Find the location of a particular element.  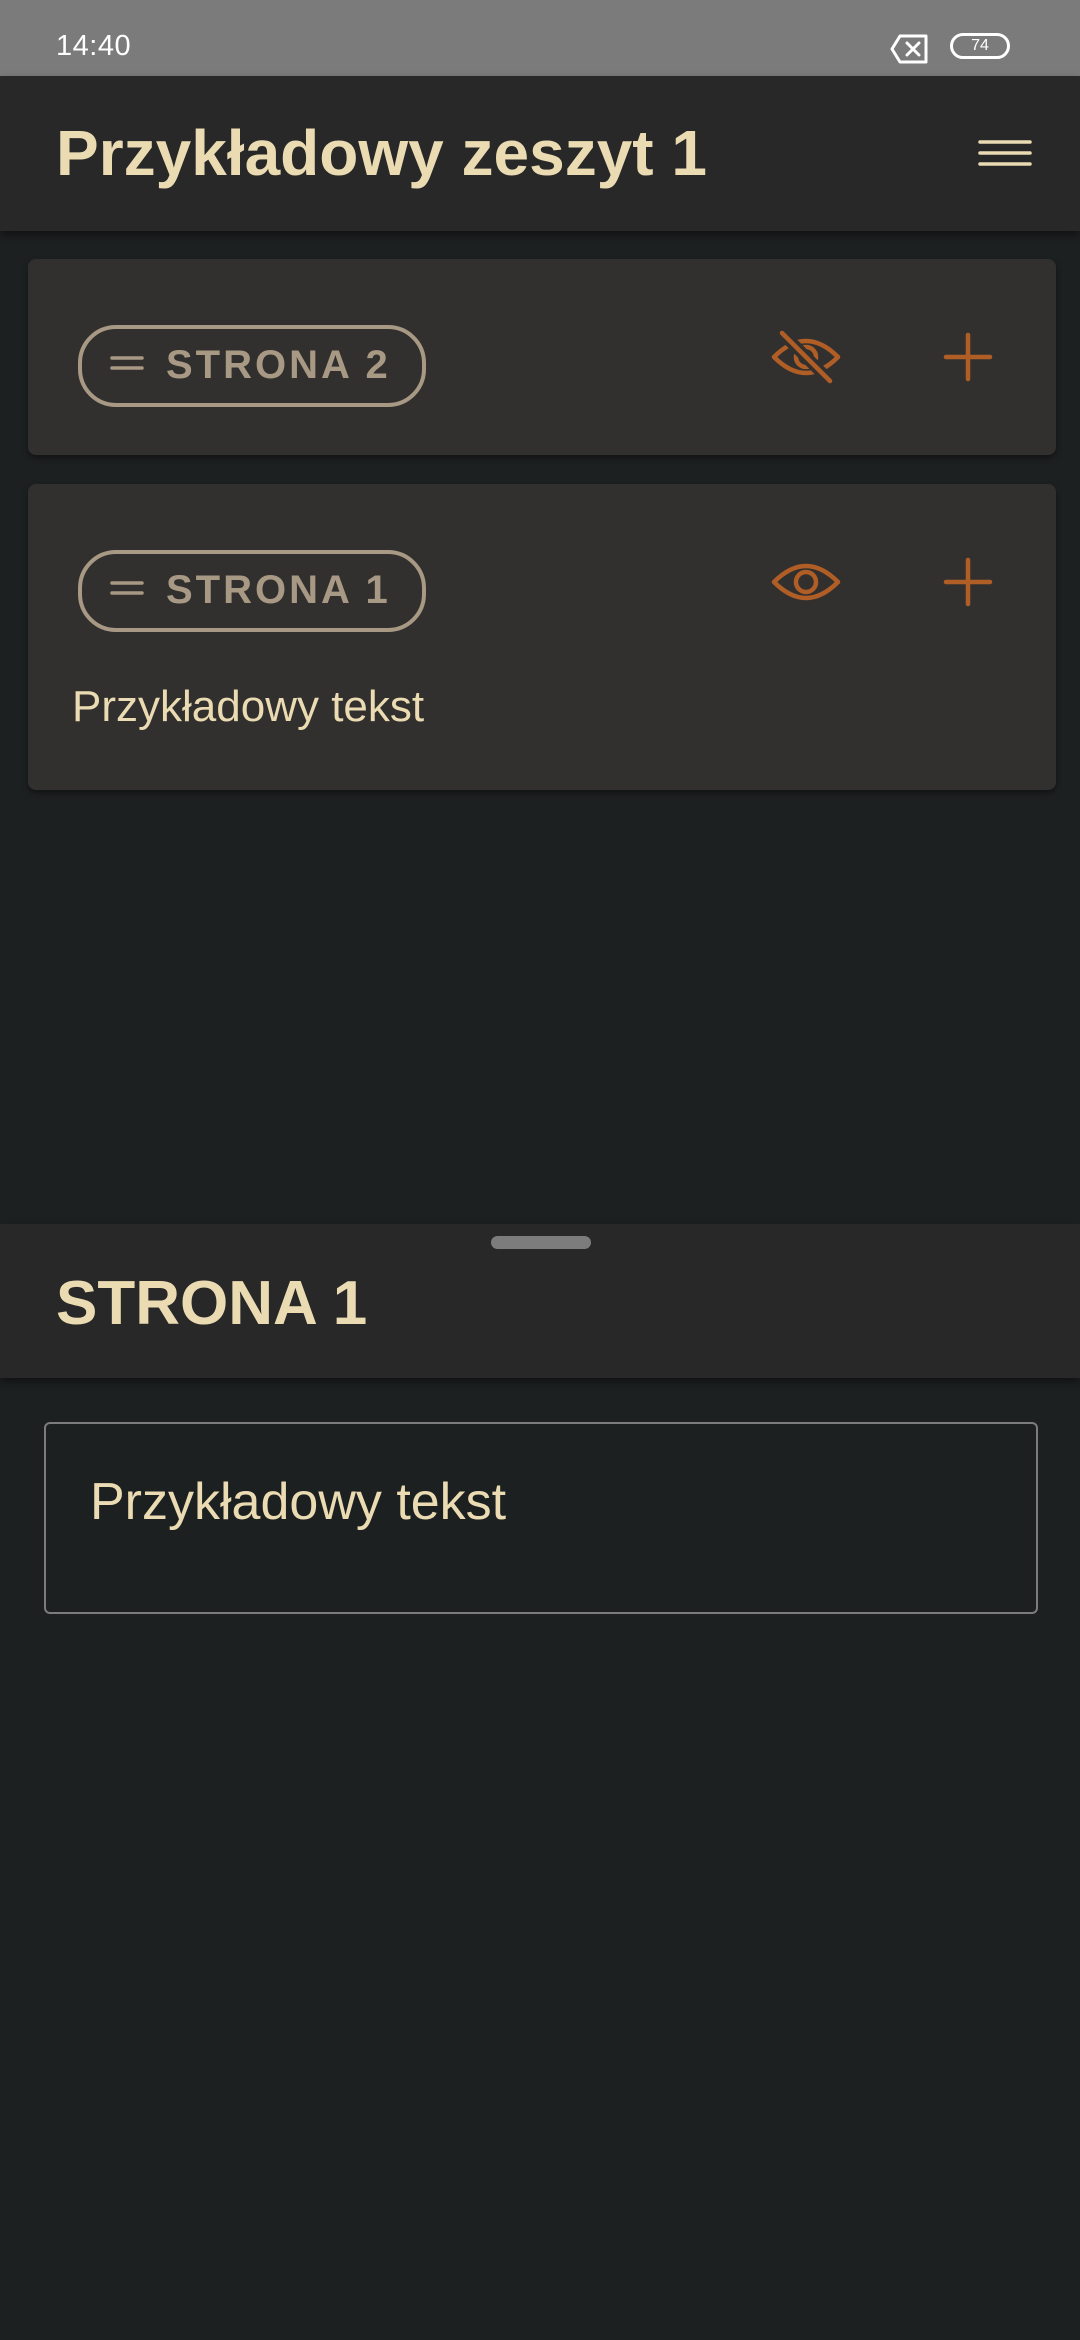

page-label: STRONA 1 is located at coordinates (278, 590).